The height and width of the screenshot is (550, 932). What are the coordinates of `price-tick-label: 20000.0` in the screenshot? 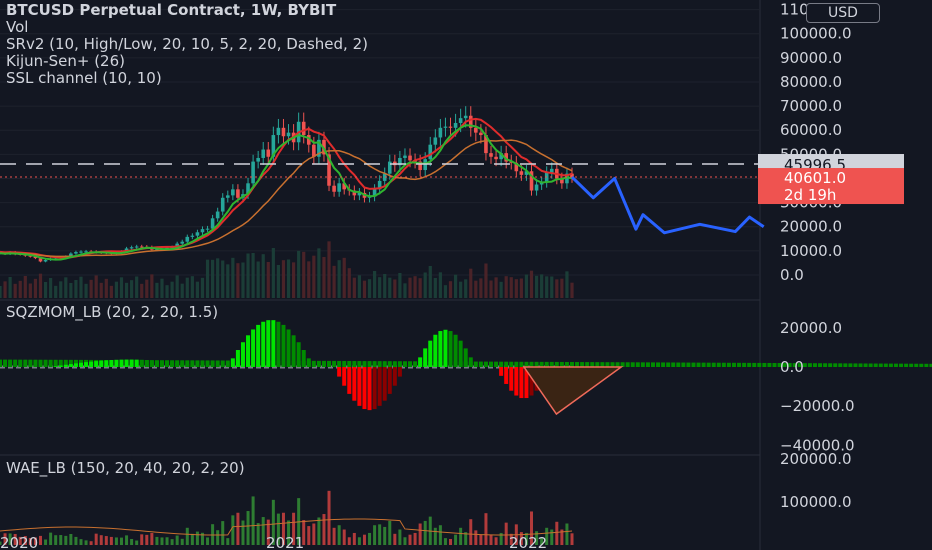 It's located at (811, 227).